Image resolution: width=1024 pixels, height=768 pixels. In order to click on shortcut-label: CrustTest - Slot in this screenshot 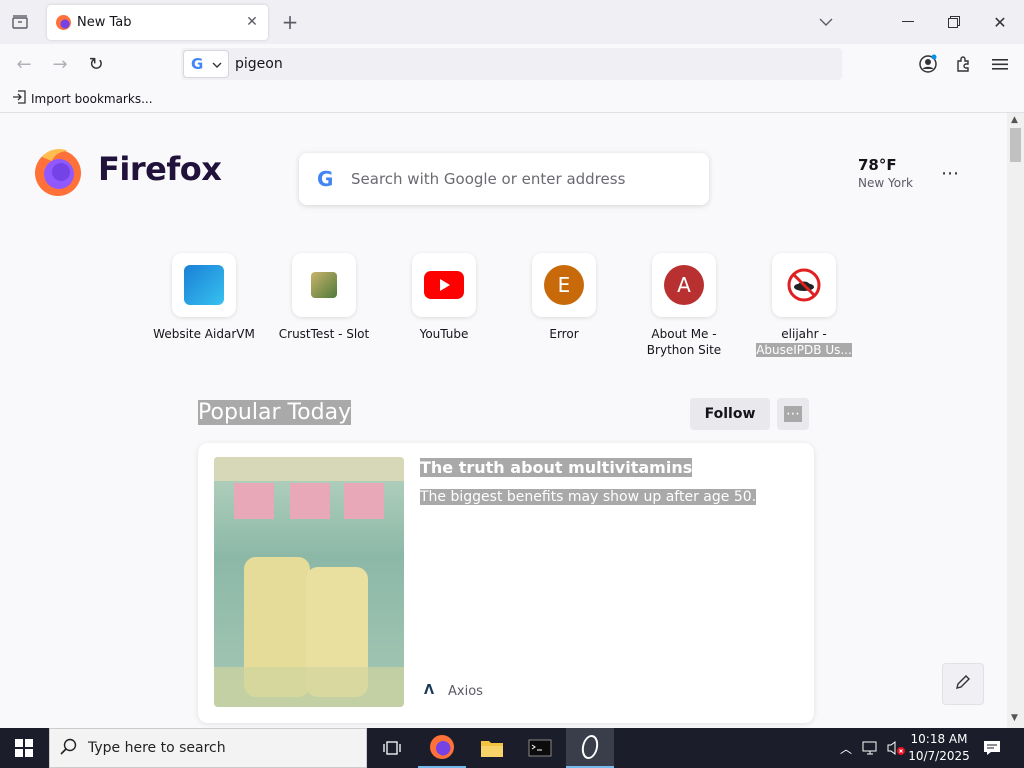, I will do `click(324, 334)`.